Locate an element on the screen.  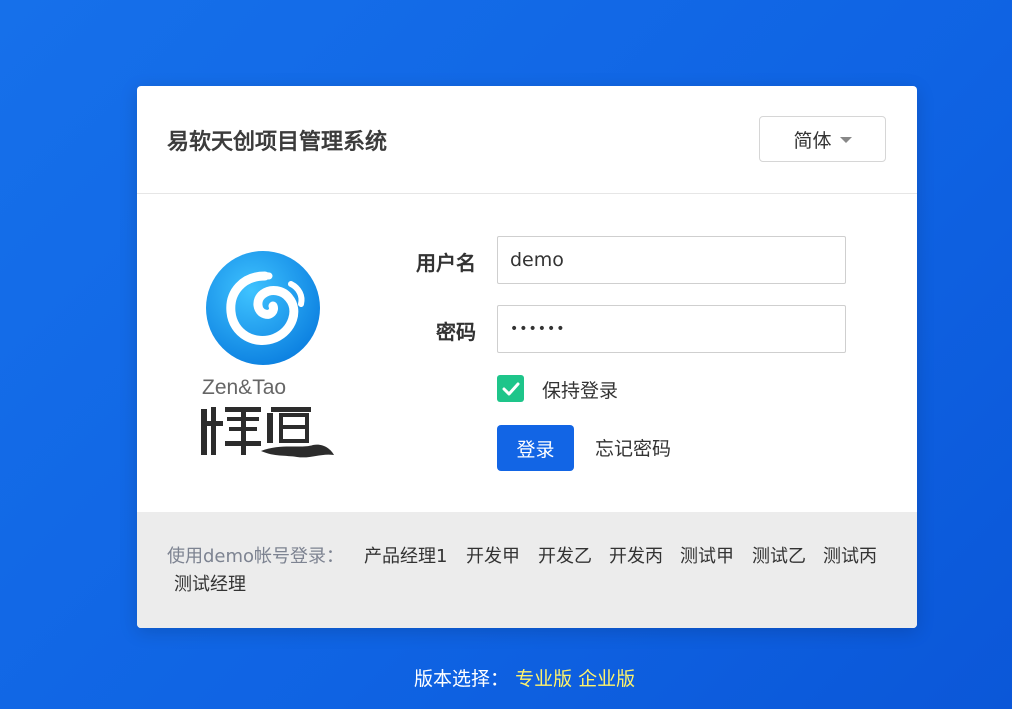
language-dropdown: 简体 is located at coordinates (822, 139).